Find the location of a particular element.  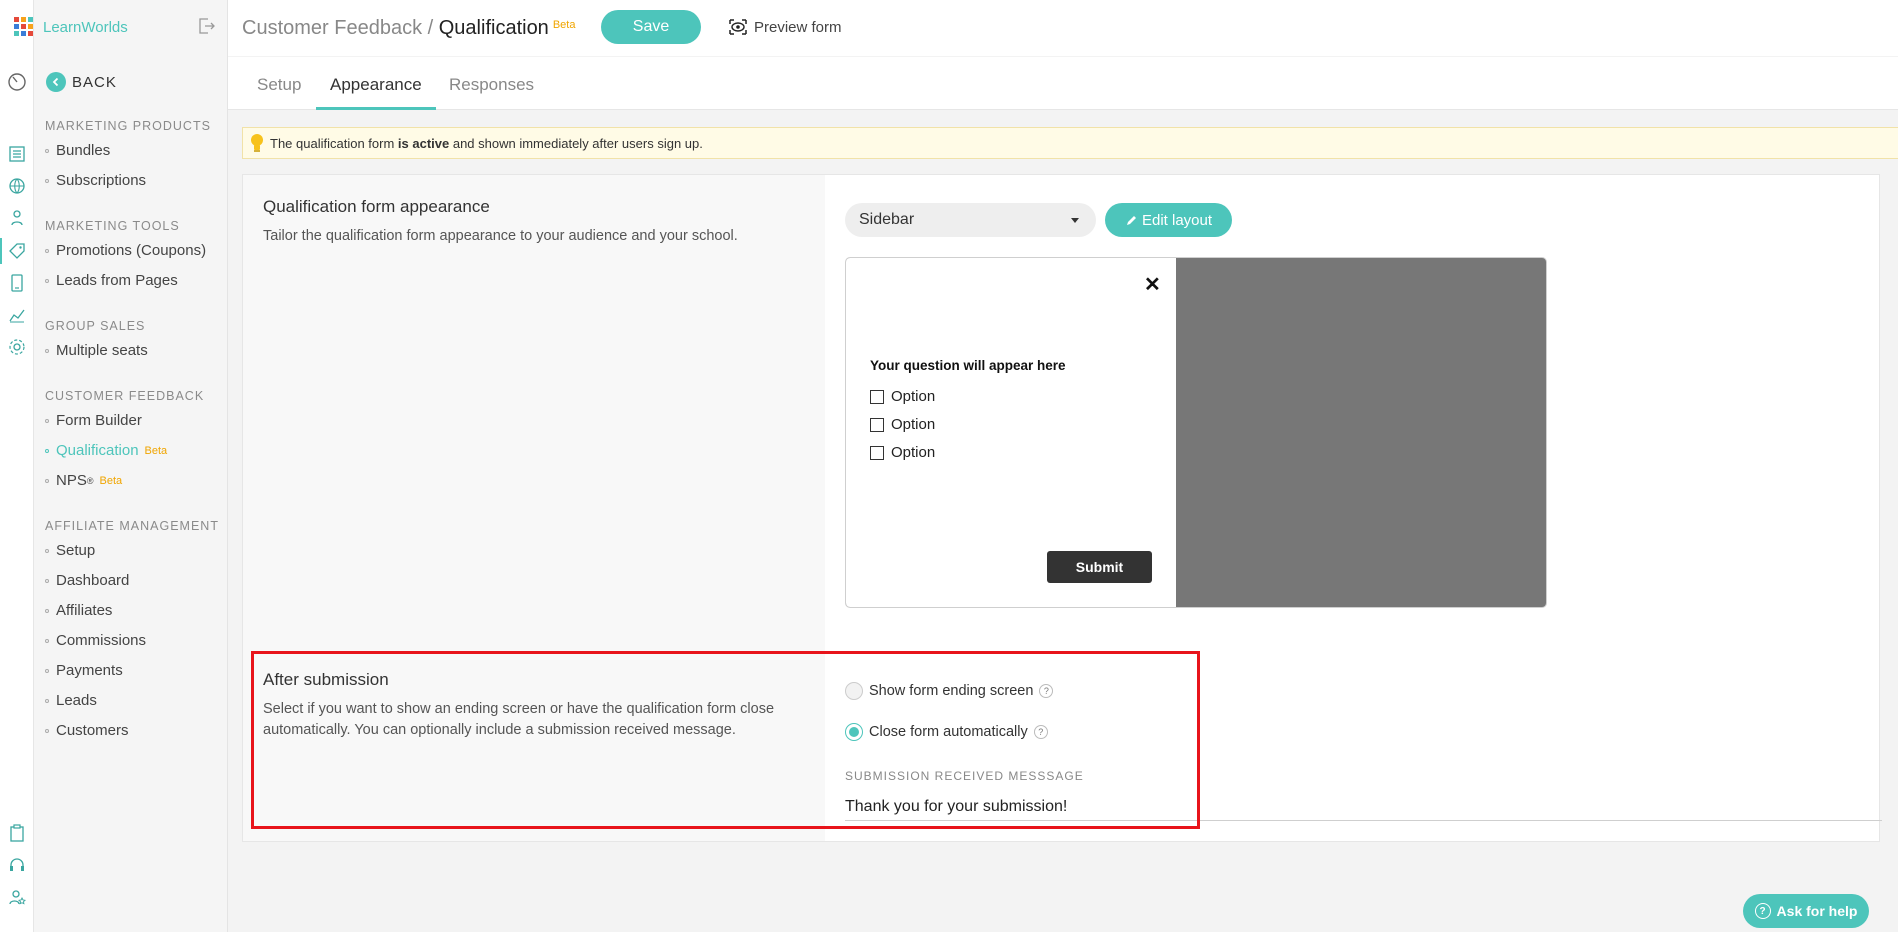

users-icon is located at coordinates (17, 218).